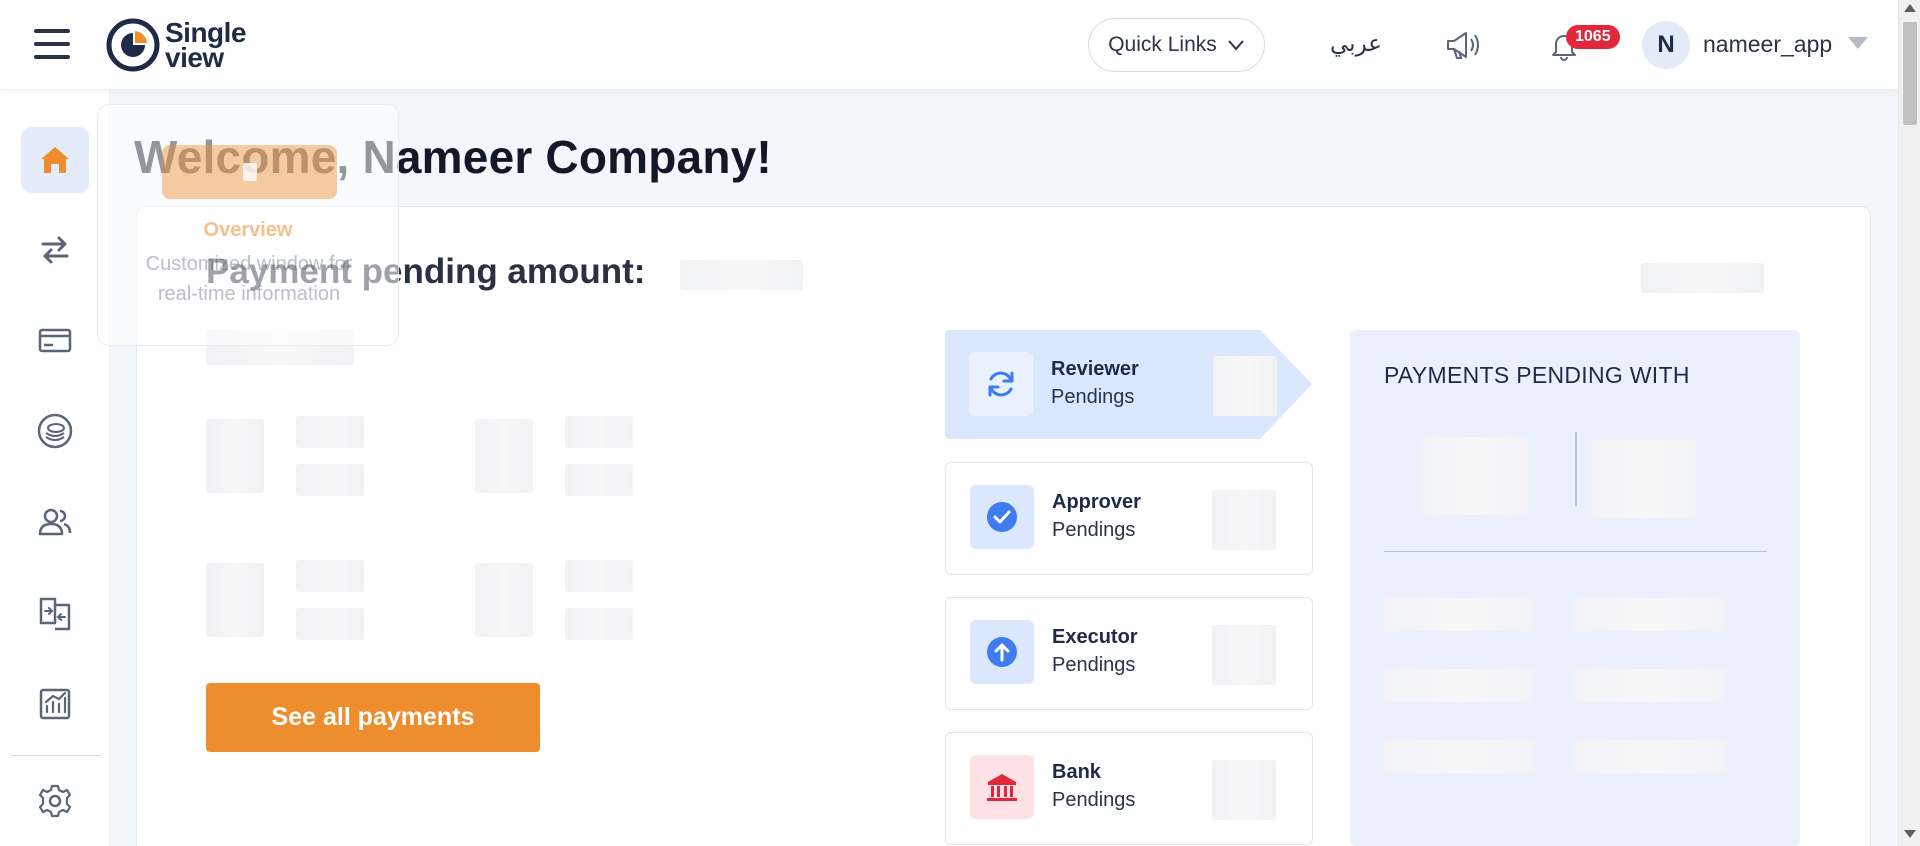 The height and width of the screenshot is (846, 1920). What do you see at coordinates (1767, 44) in the screenshot?
I see `username-label: nameer_app` at bounding box center [1767, 44].